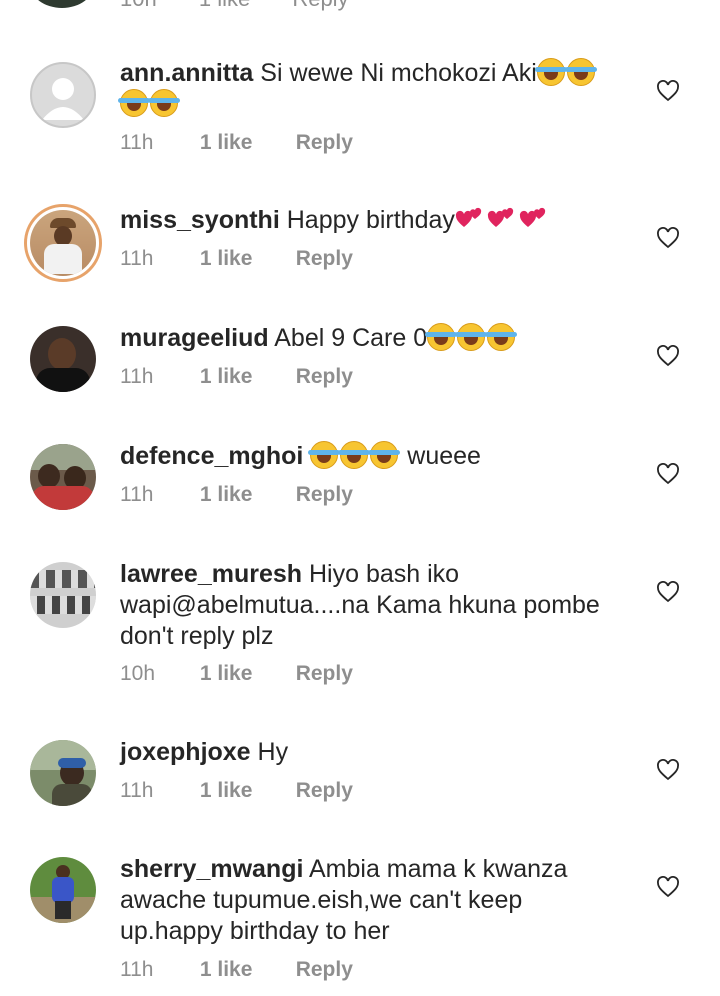 This screenshot has height=996, width=720. I want to click on comment-text: ann.annitta Si wewe Ni mchokozi Aki, so click(369, 89).